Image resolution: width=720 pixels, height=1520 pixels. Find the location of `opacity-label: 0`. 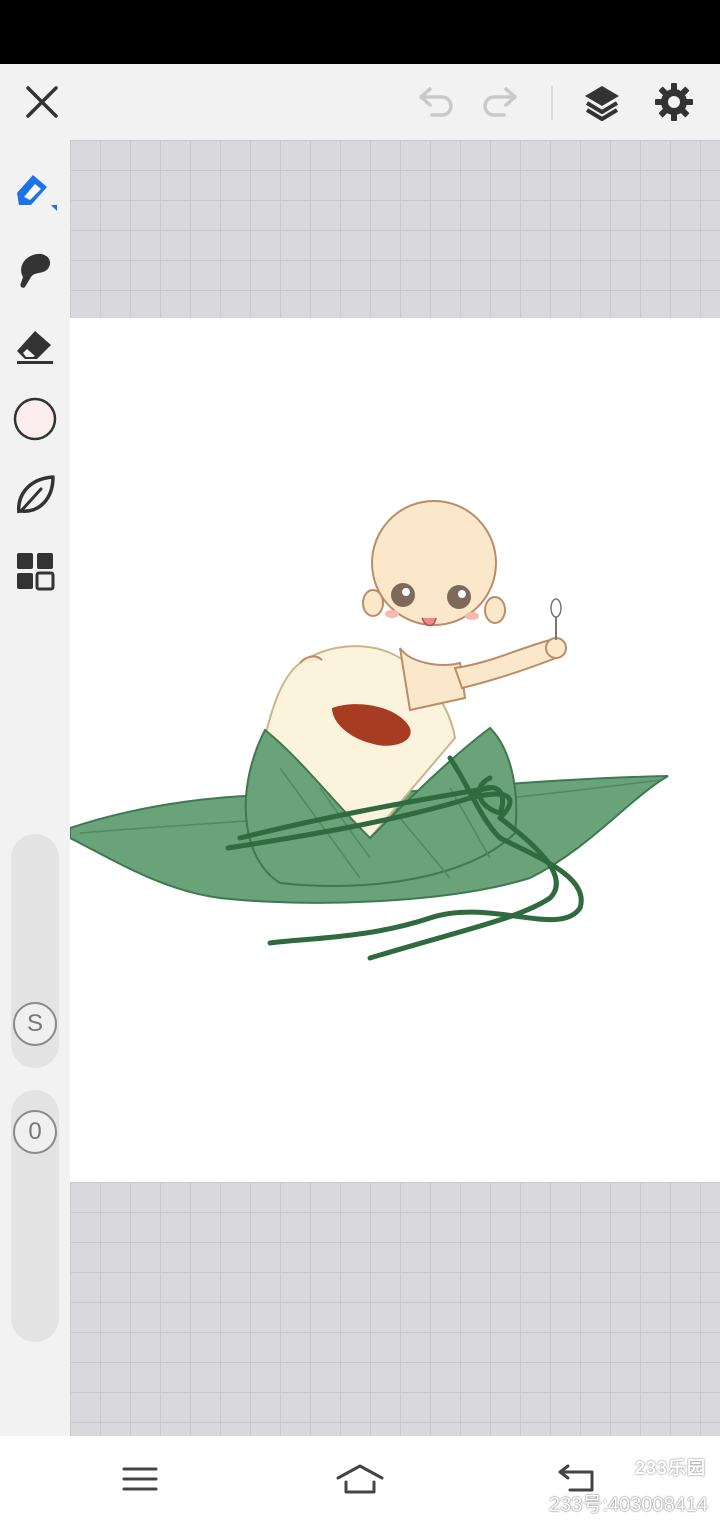

opacity-label: 0 is located at coordinates (35, 1131).